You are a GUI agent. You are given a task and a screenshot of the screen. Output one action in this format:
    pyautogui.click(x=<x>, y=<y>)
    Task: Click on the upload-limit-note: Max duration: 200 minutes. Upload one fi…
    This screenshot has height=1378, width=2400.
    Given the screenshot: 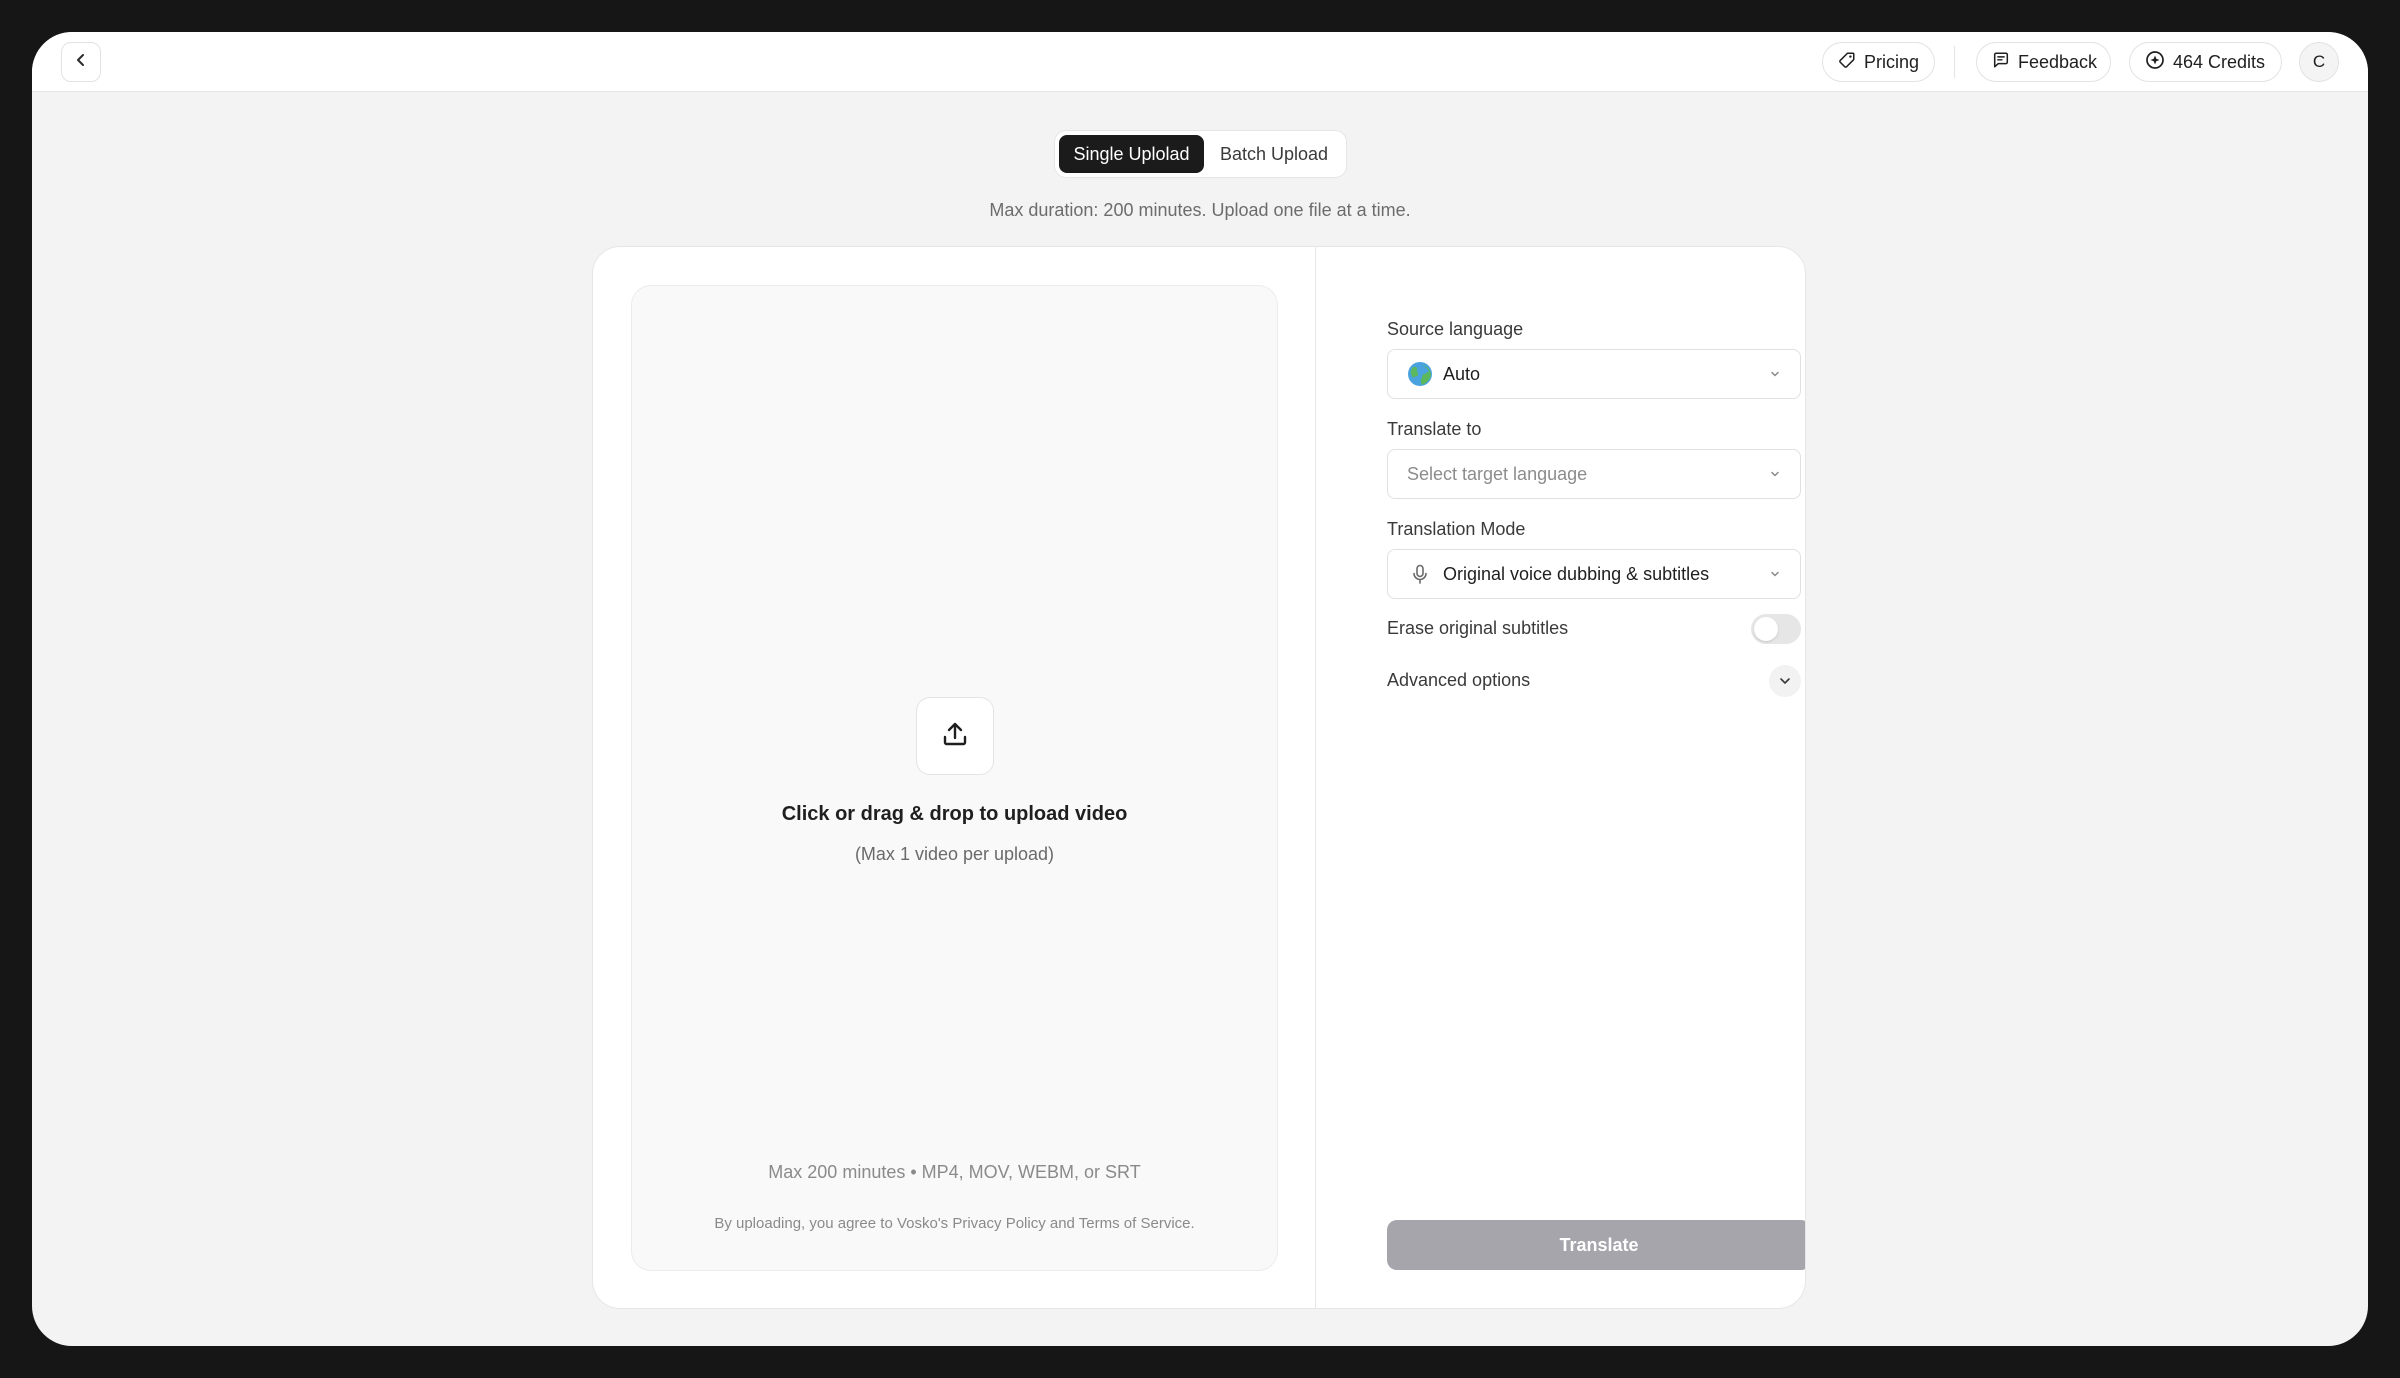 What is the action you would take?
    pyautogui.click(x=1200, y=210)
    